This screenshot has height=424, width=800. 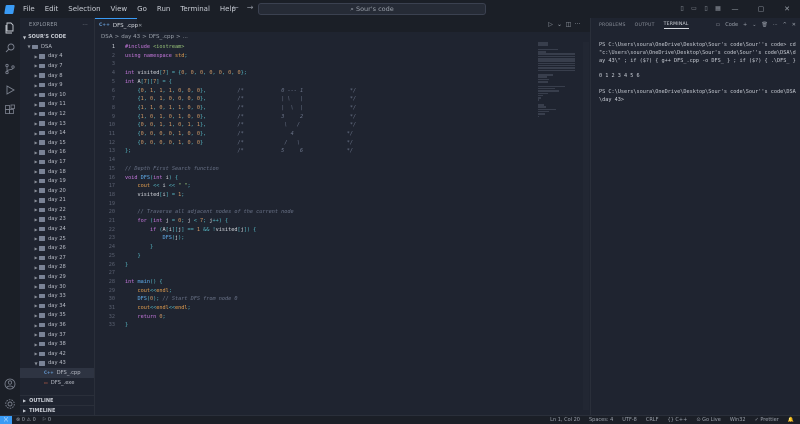 I want to click on explorer-icon, so click(x=10, y=28).